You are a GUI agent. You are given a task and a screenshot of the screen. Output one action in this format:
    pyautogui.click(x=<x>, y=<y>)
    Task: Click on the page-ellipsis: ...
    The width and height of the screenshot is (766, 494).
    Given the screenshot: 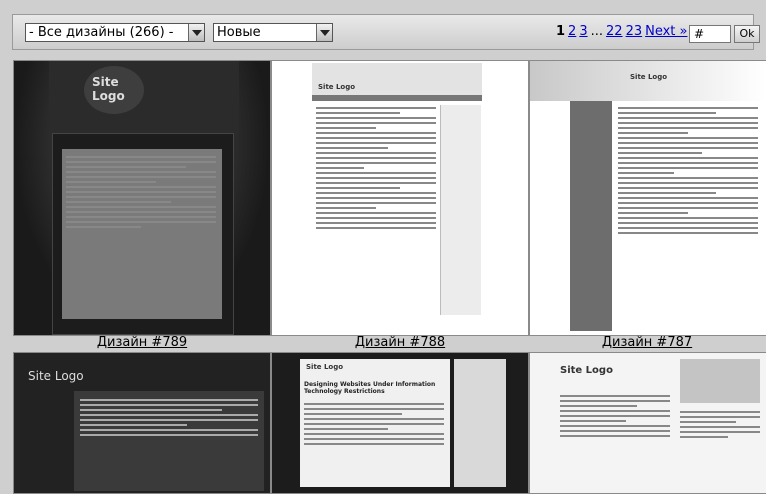 What is the action you would take?
    pyautogui.click(x=597, y=31)
    